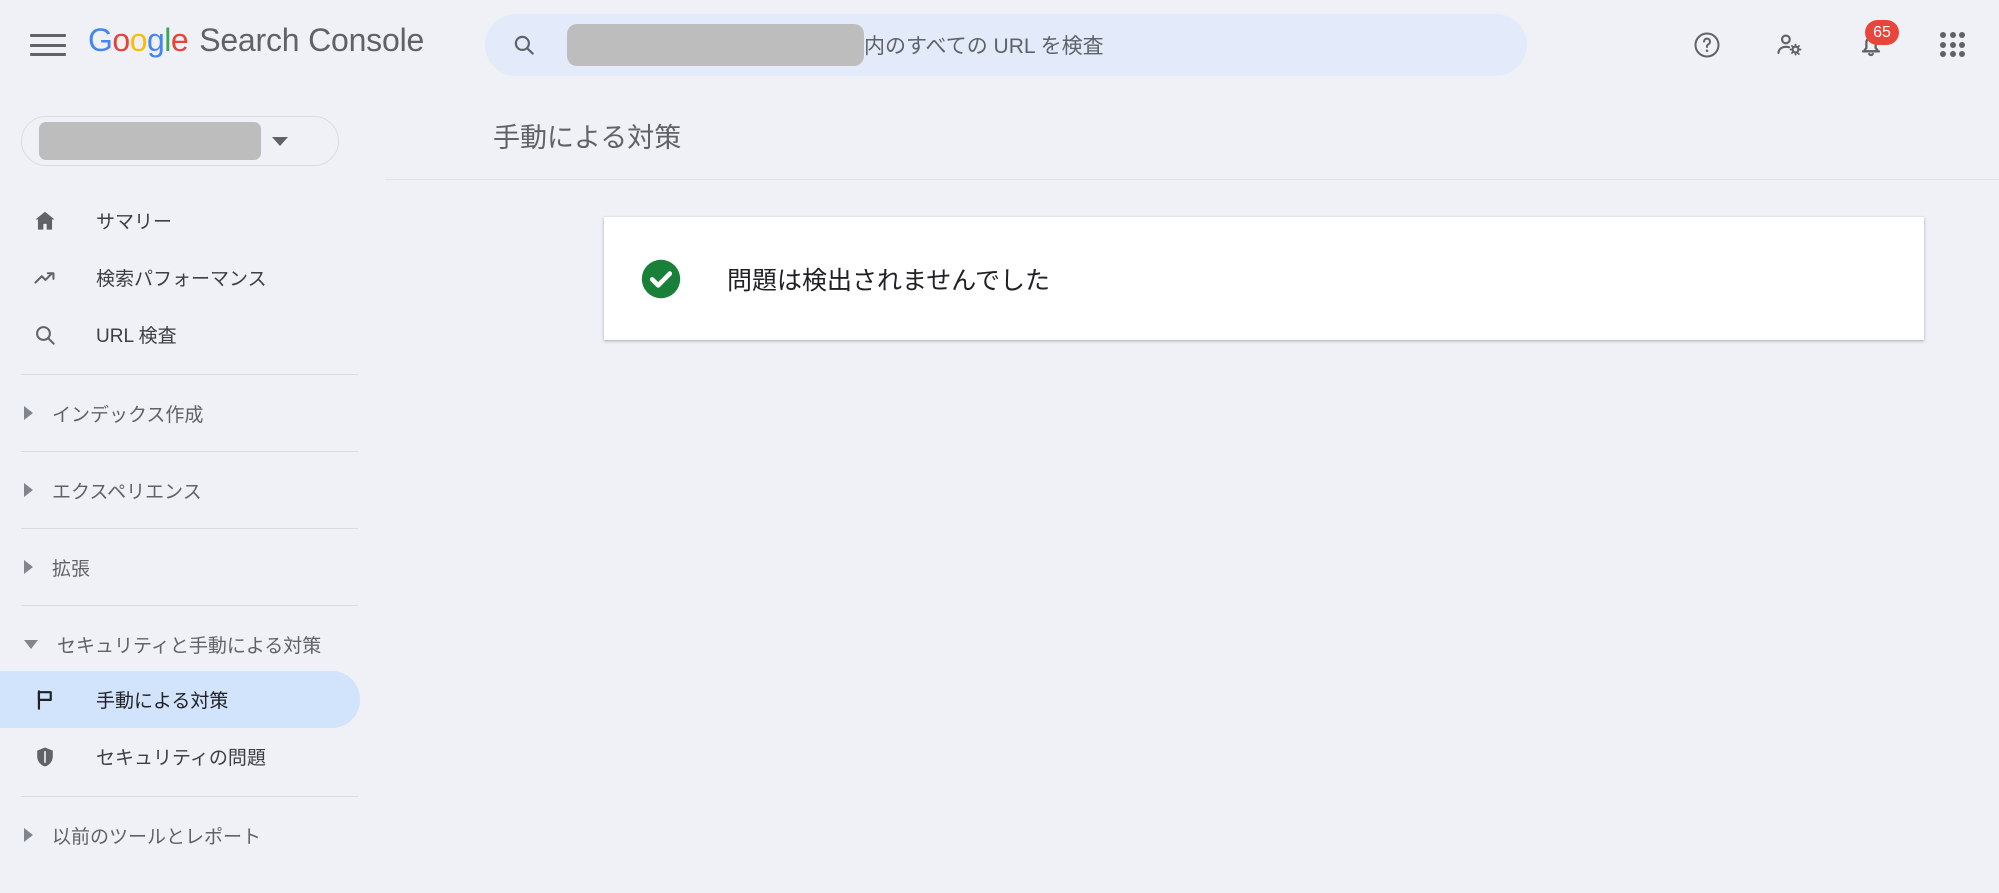 This screenshot has height=893, width=1999. Describe the element at coordinates (661, 278) in the screenshot. I see `check-circle-icon` at that location.